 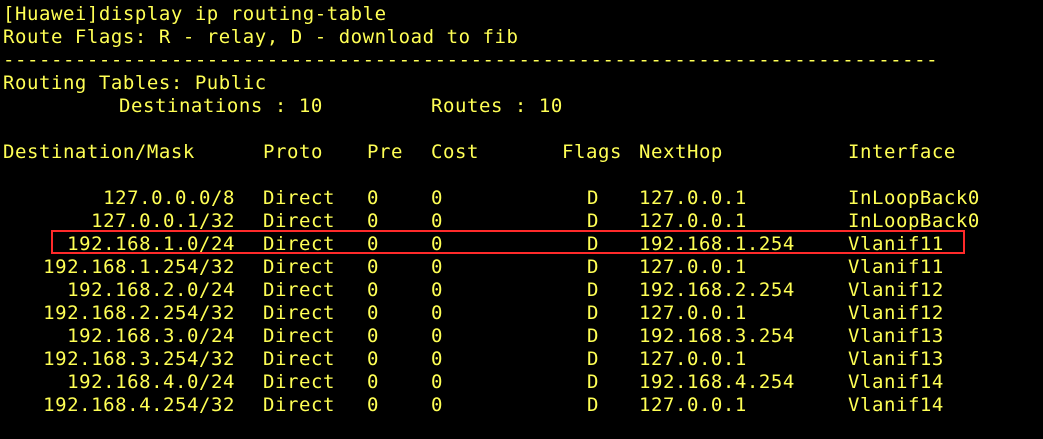 I want to click on row-nexthop: 192.168.3.254, so click(x=717, y=336).